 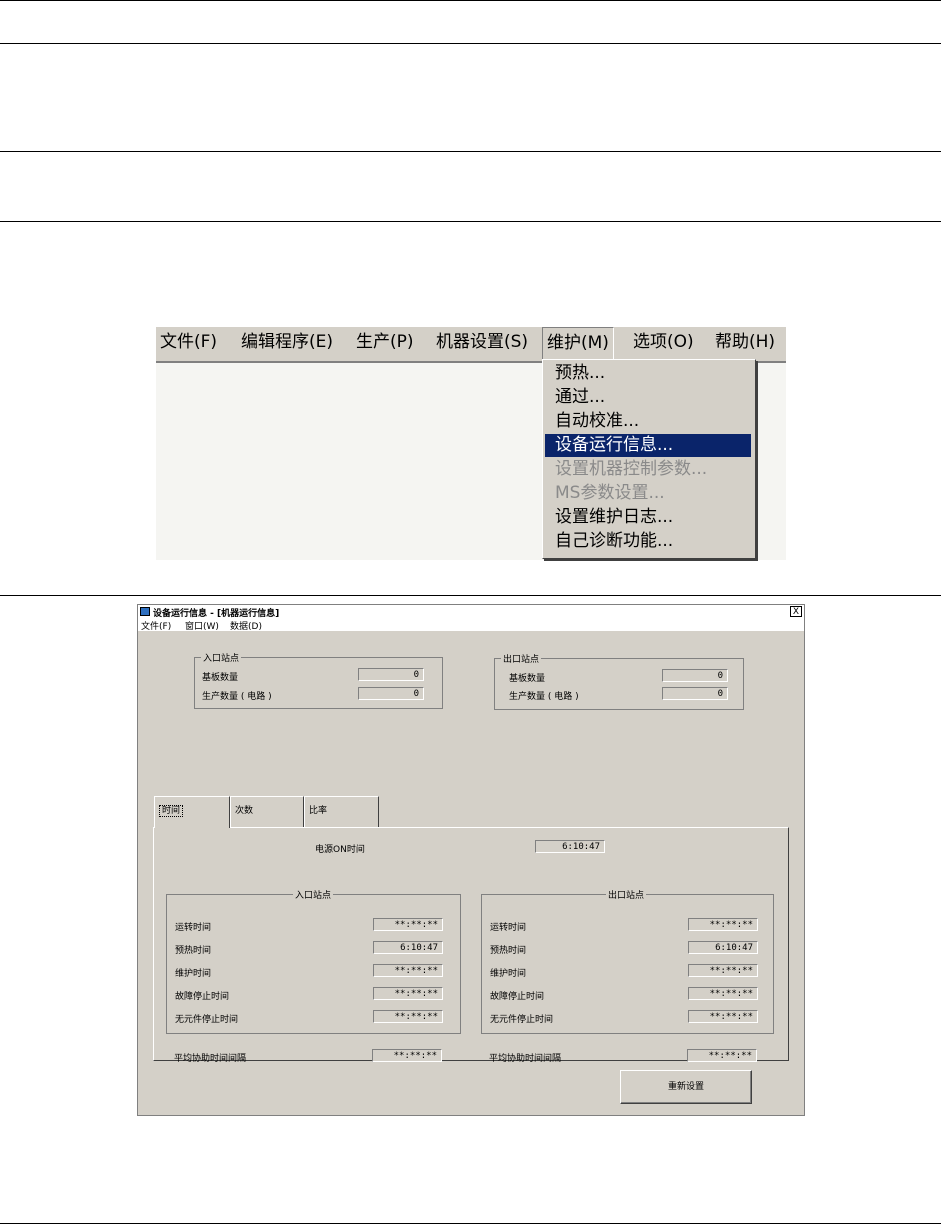 I want to click on close-button: X, so click(x=796, y=611).